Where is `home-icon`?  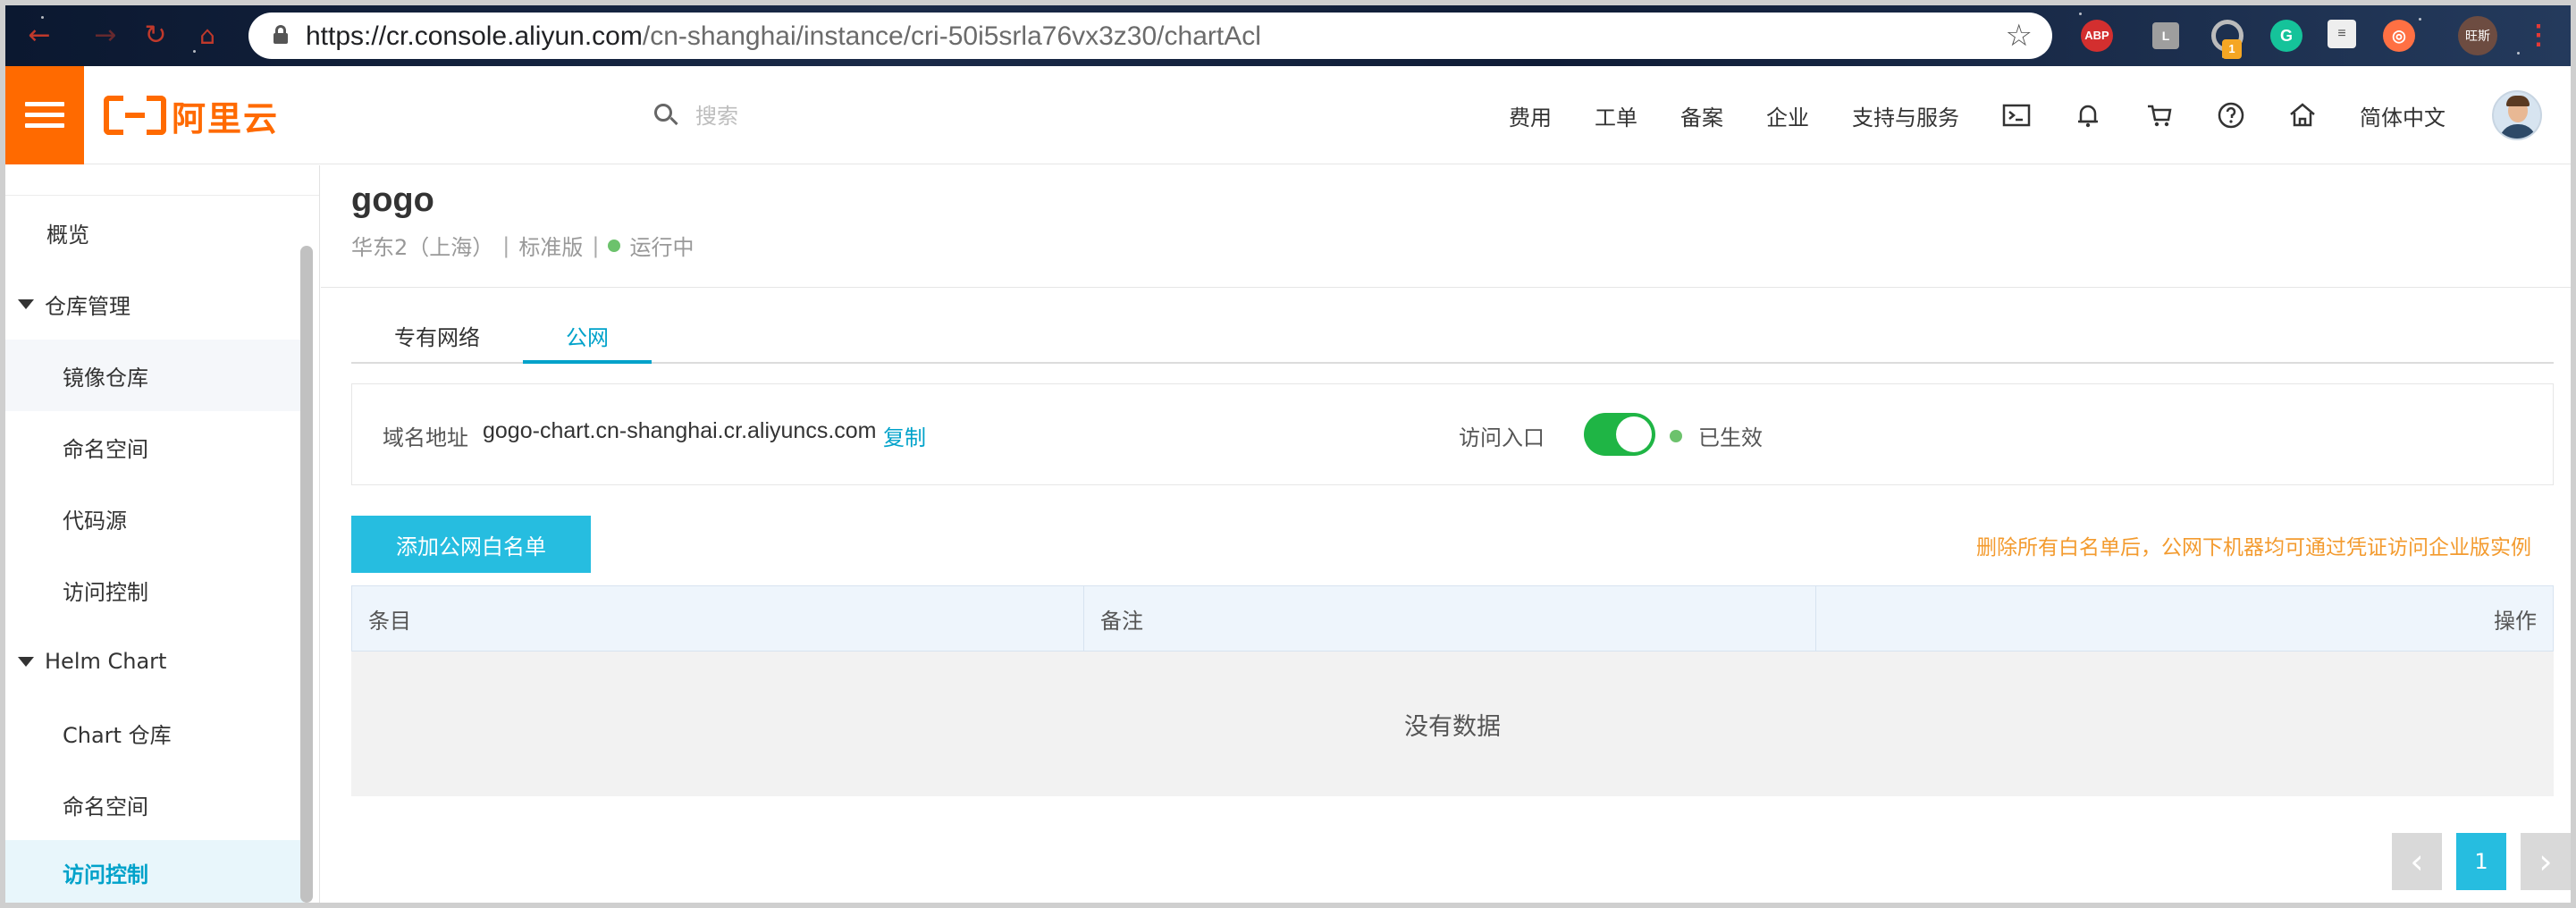 home-icon is located at coordinates (2302, 116).